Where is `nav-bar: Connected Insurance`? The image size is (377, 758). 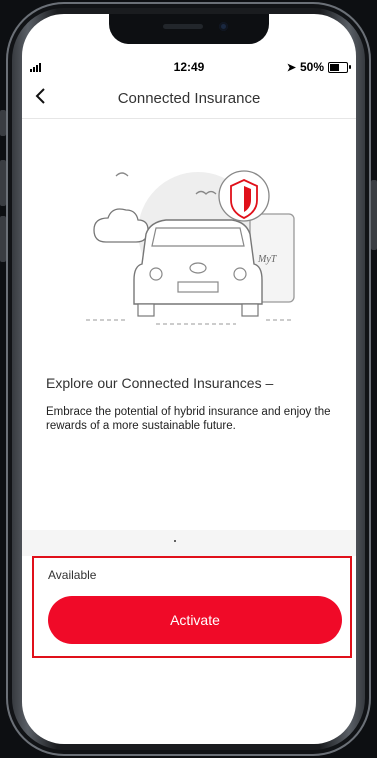 nav-bar: Connected Insurance is located at coordinates (189, 100).